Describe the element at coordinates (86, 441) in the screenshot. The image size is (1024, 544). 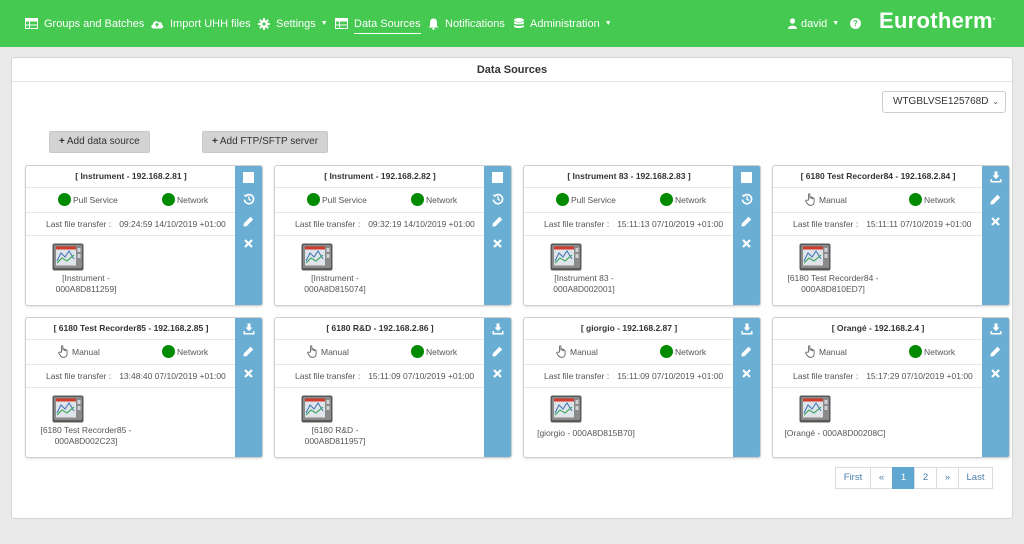
I see `device-label-line: 000A8D002C23]` at that location.